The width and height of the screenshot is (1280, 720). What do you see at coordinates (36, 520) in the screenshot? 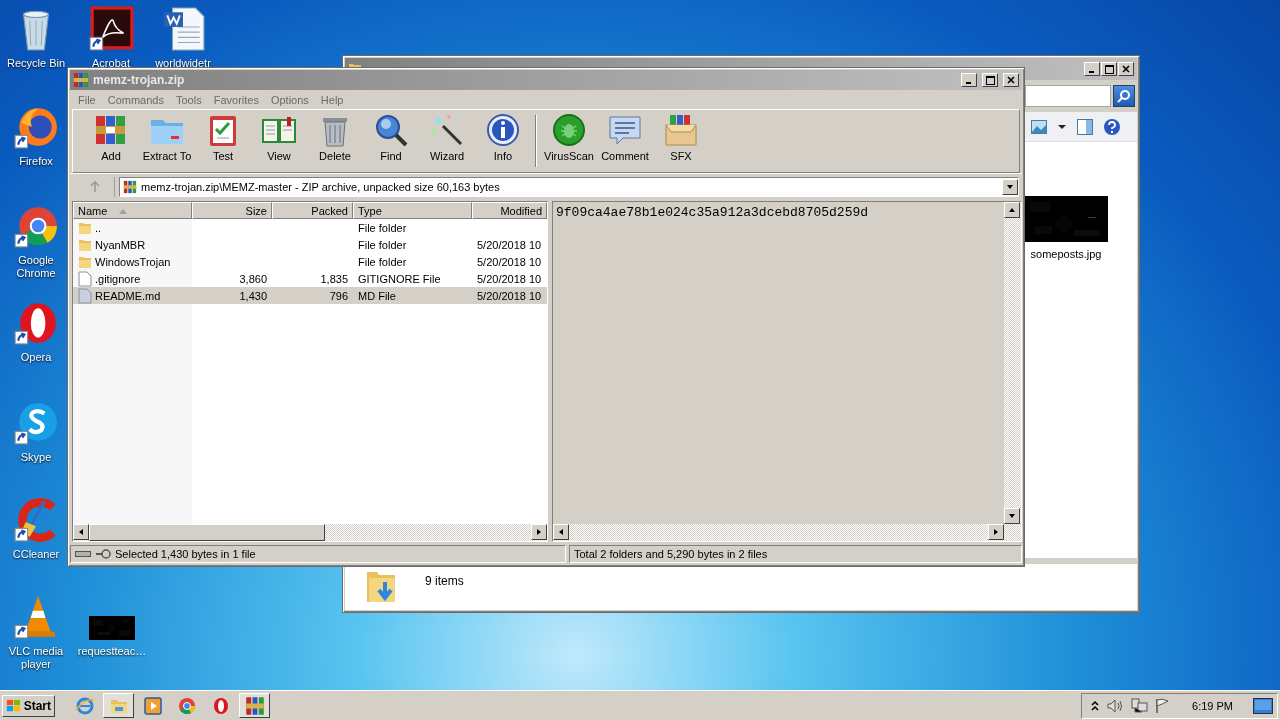
I see `broom-icon` at bounding box center [36, 520].